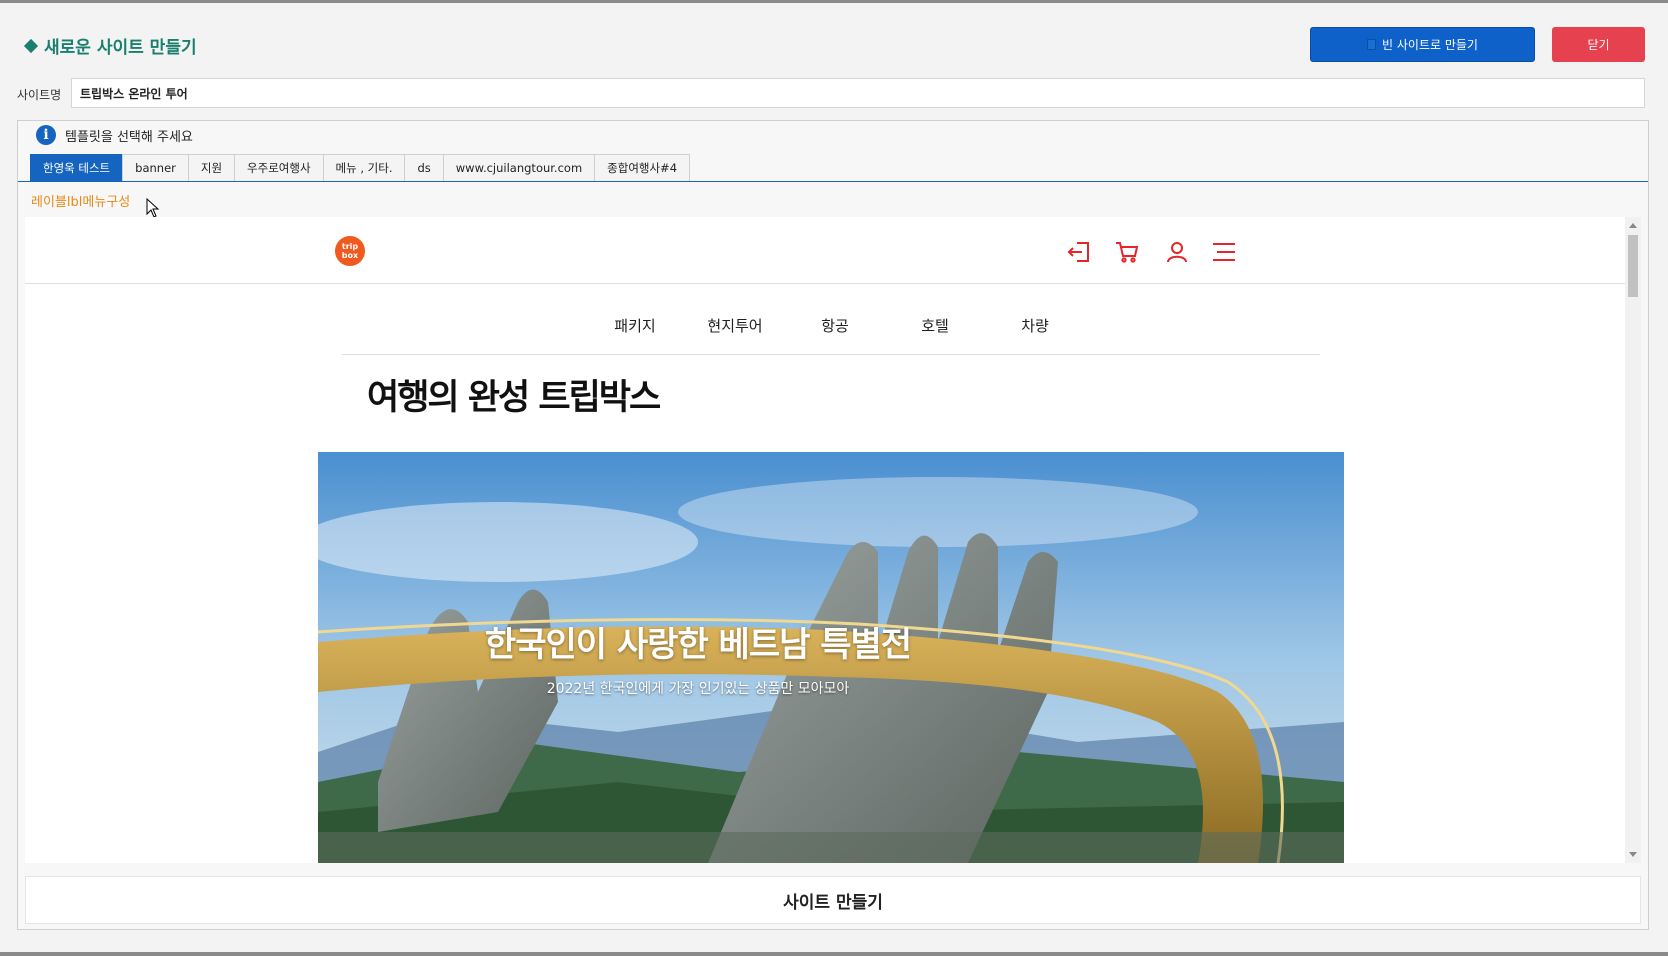  Describe the element at coordinates (153, 208) in the screenshot. I see `mouse-cursor-icon` at that location.